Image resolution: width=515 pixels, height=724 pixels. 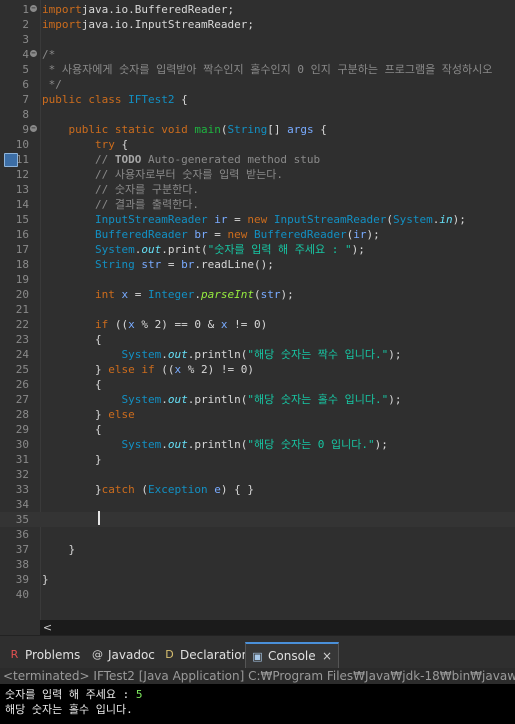 What do you see at coordinates (43, 655) in the screenshot?
I see `tab-problems: R Problems` at bounding box center [43, 655].